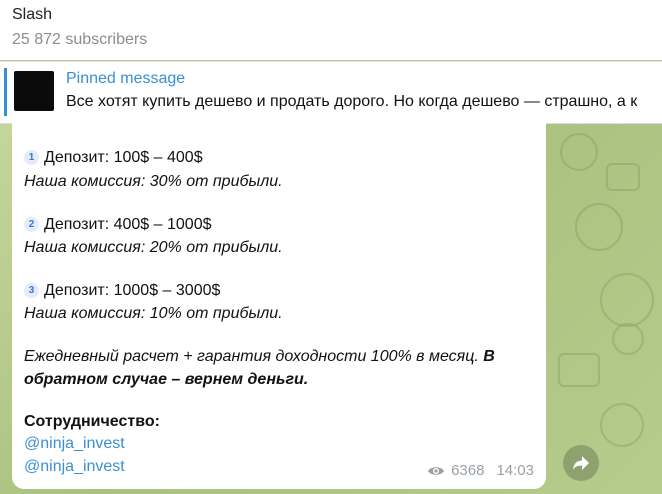 The height and width of the screenshot is (494, 662). I want to click on tier-2-fee: Наша комиссия: 20% от прибыли., so click(153, 247).